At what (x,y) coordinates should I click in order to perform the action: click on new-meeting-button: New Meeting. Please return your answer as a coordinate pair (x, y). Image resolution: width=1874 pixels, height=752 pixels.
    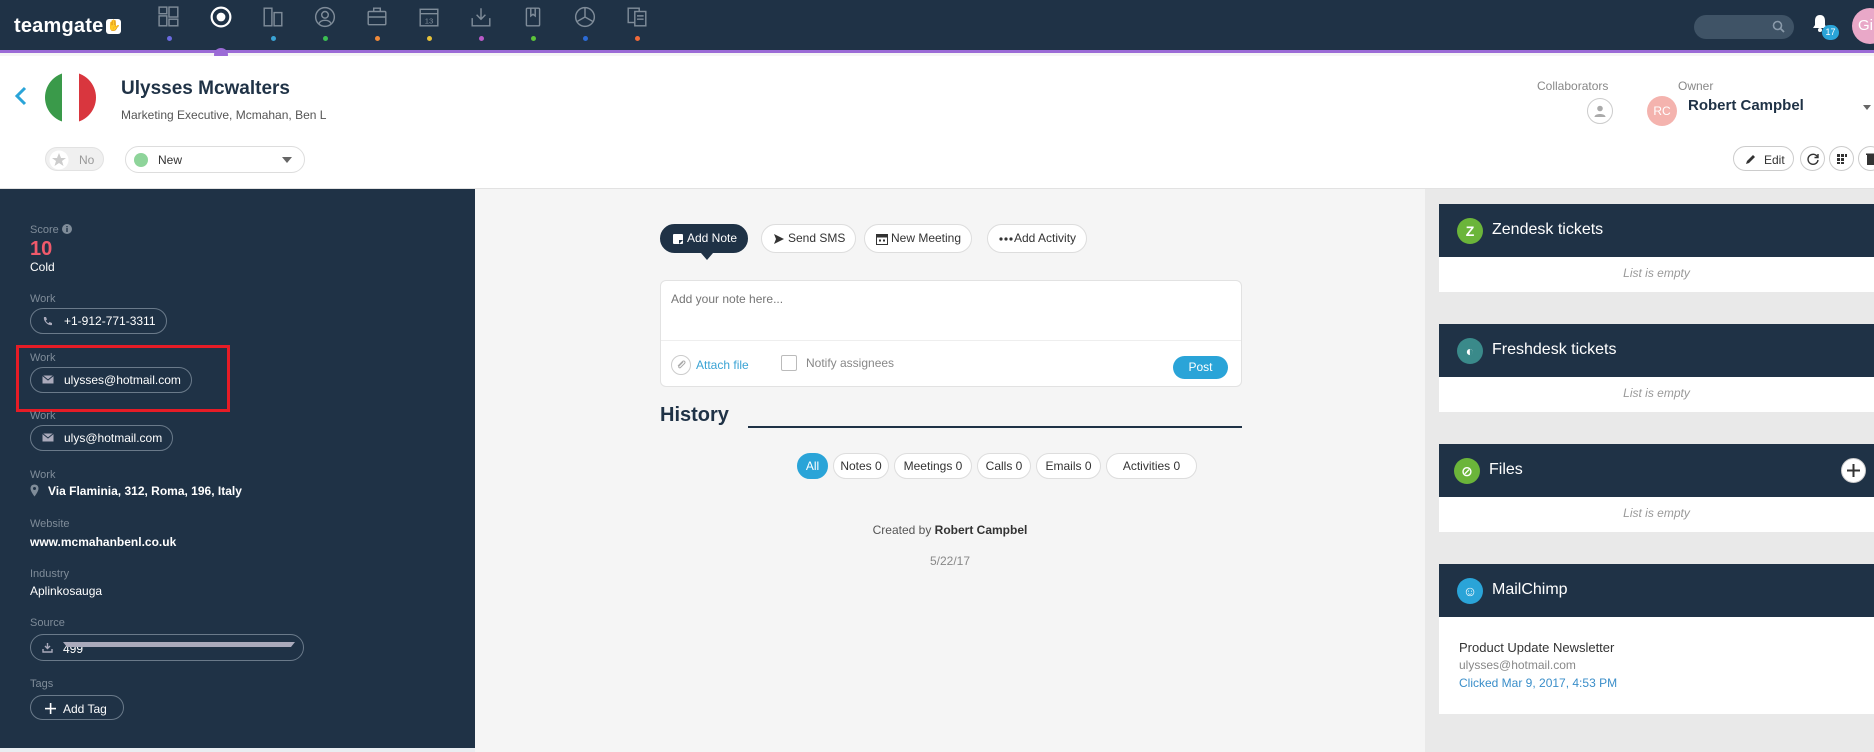
    Looking at the image, I should click on (918, 238).